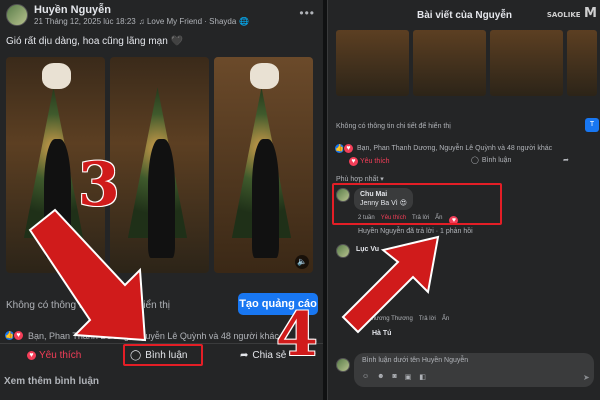 The height and width of the screenshot is (400, 600). I want to click on comment-input-placeholder: Bình luận dưới tên Huyền Nguyễn, so click(415, 360).